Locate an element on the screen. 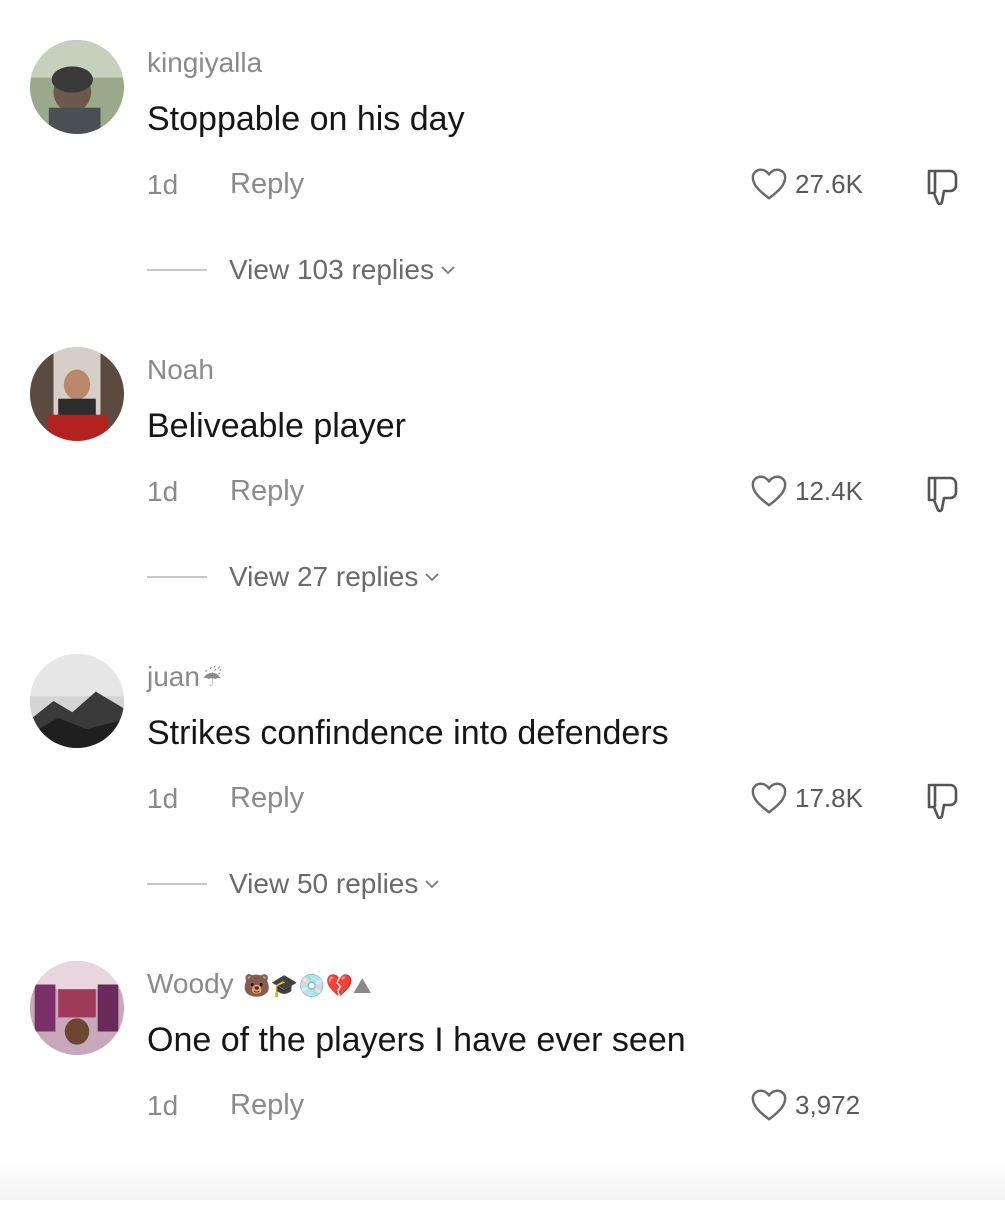 This screenshot has width=1005, height=1221. like-count: 12.4K is located at coordinates (829, 490).